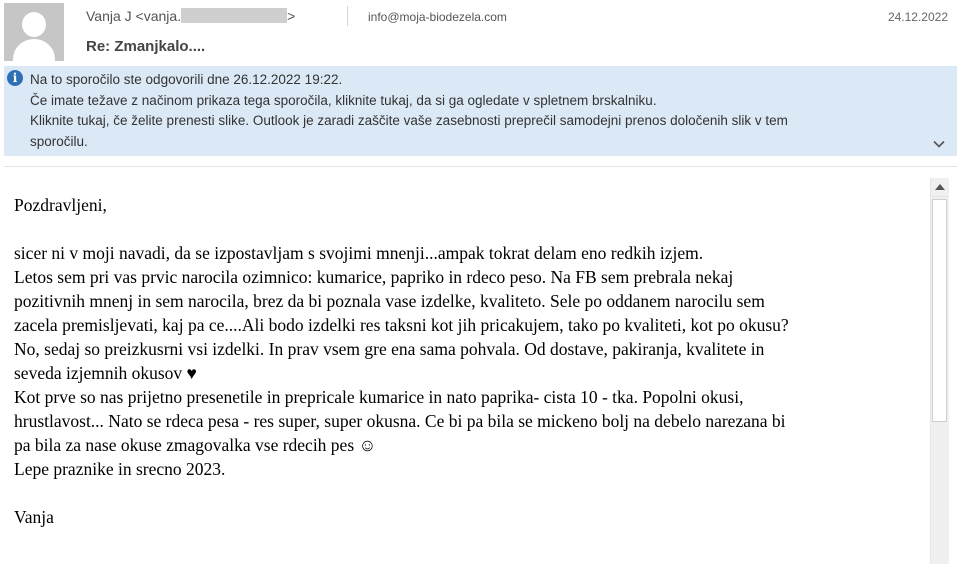  Describe the element at coordinates (291, 16) in the screenshot. I see `sender-bracket: >` at that location.